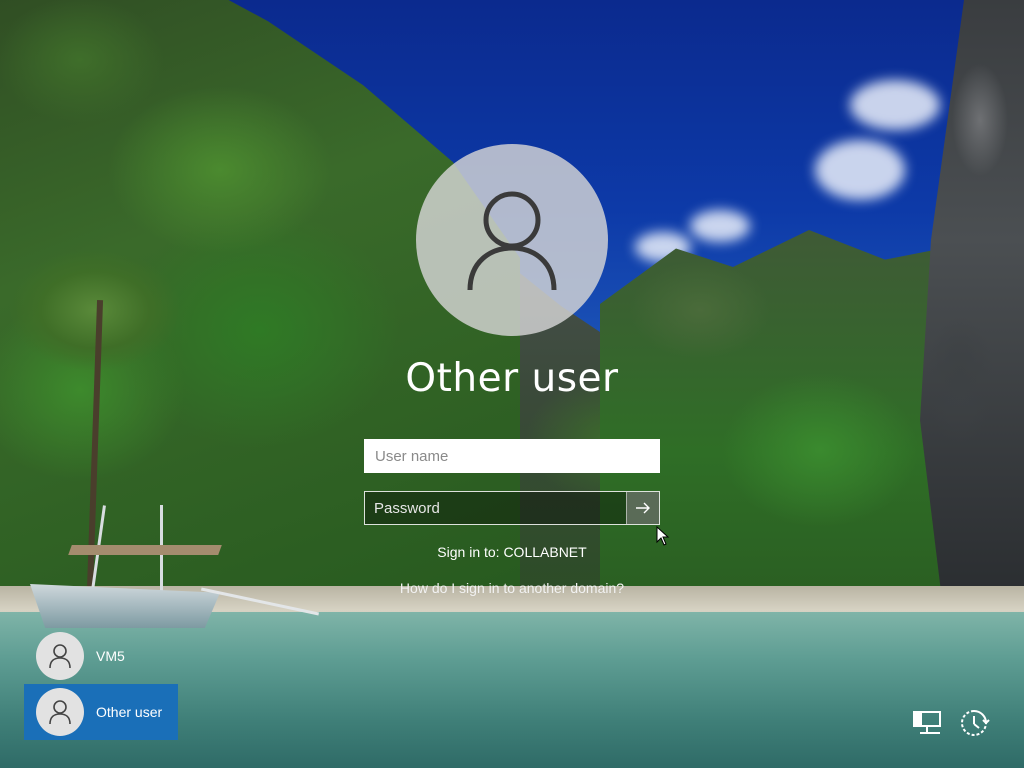 The image size is (1024, 768). What do you see at coordinates (663, 536) in the screenshot?
I see `mouse-cursor-icon` at bounding box center [663, 536].